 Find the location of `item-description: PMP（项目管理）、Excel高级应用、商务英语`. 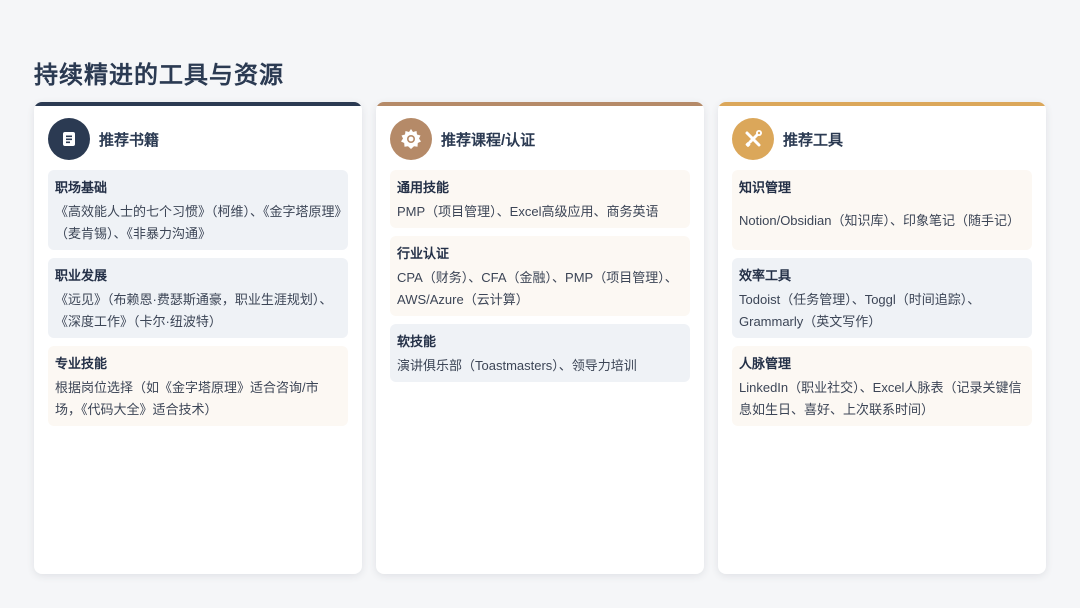

item-description: PMP（项目管理）、Excel高级应用、商务英语 is located at coordinates (528, 211).